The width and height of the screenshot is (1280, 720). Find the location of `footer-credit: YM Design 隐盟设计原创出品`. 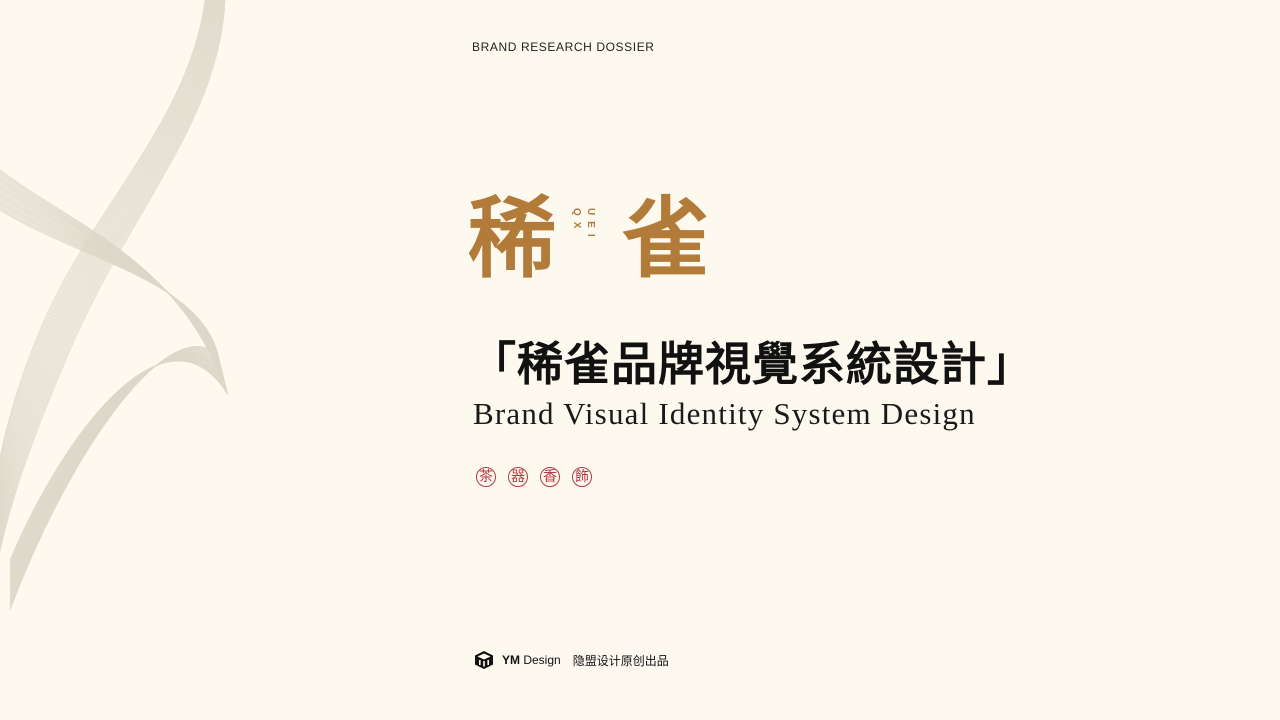

footer-credit: YM Design 隐盟设计原创出品 is located at coordinates (571, 660).